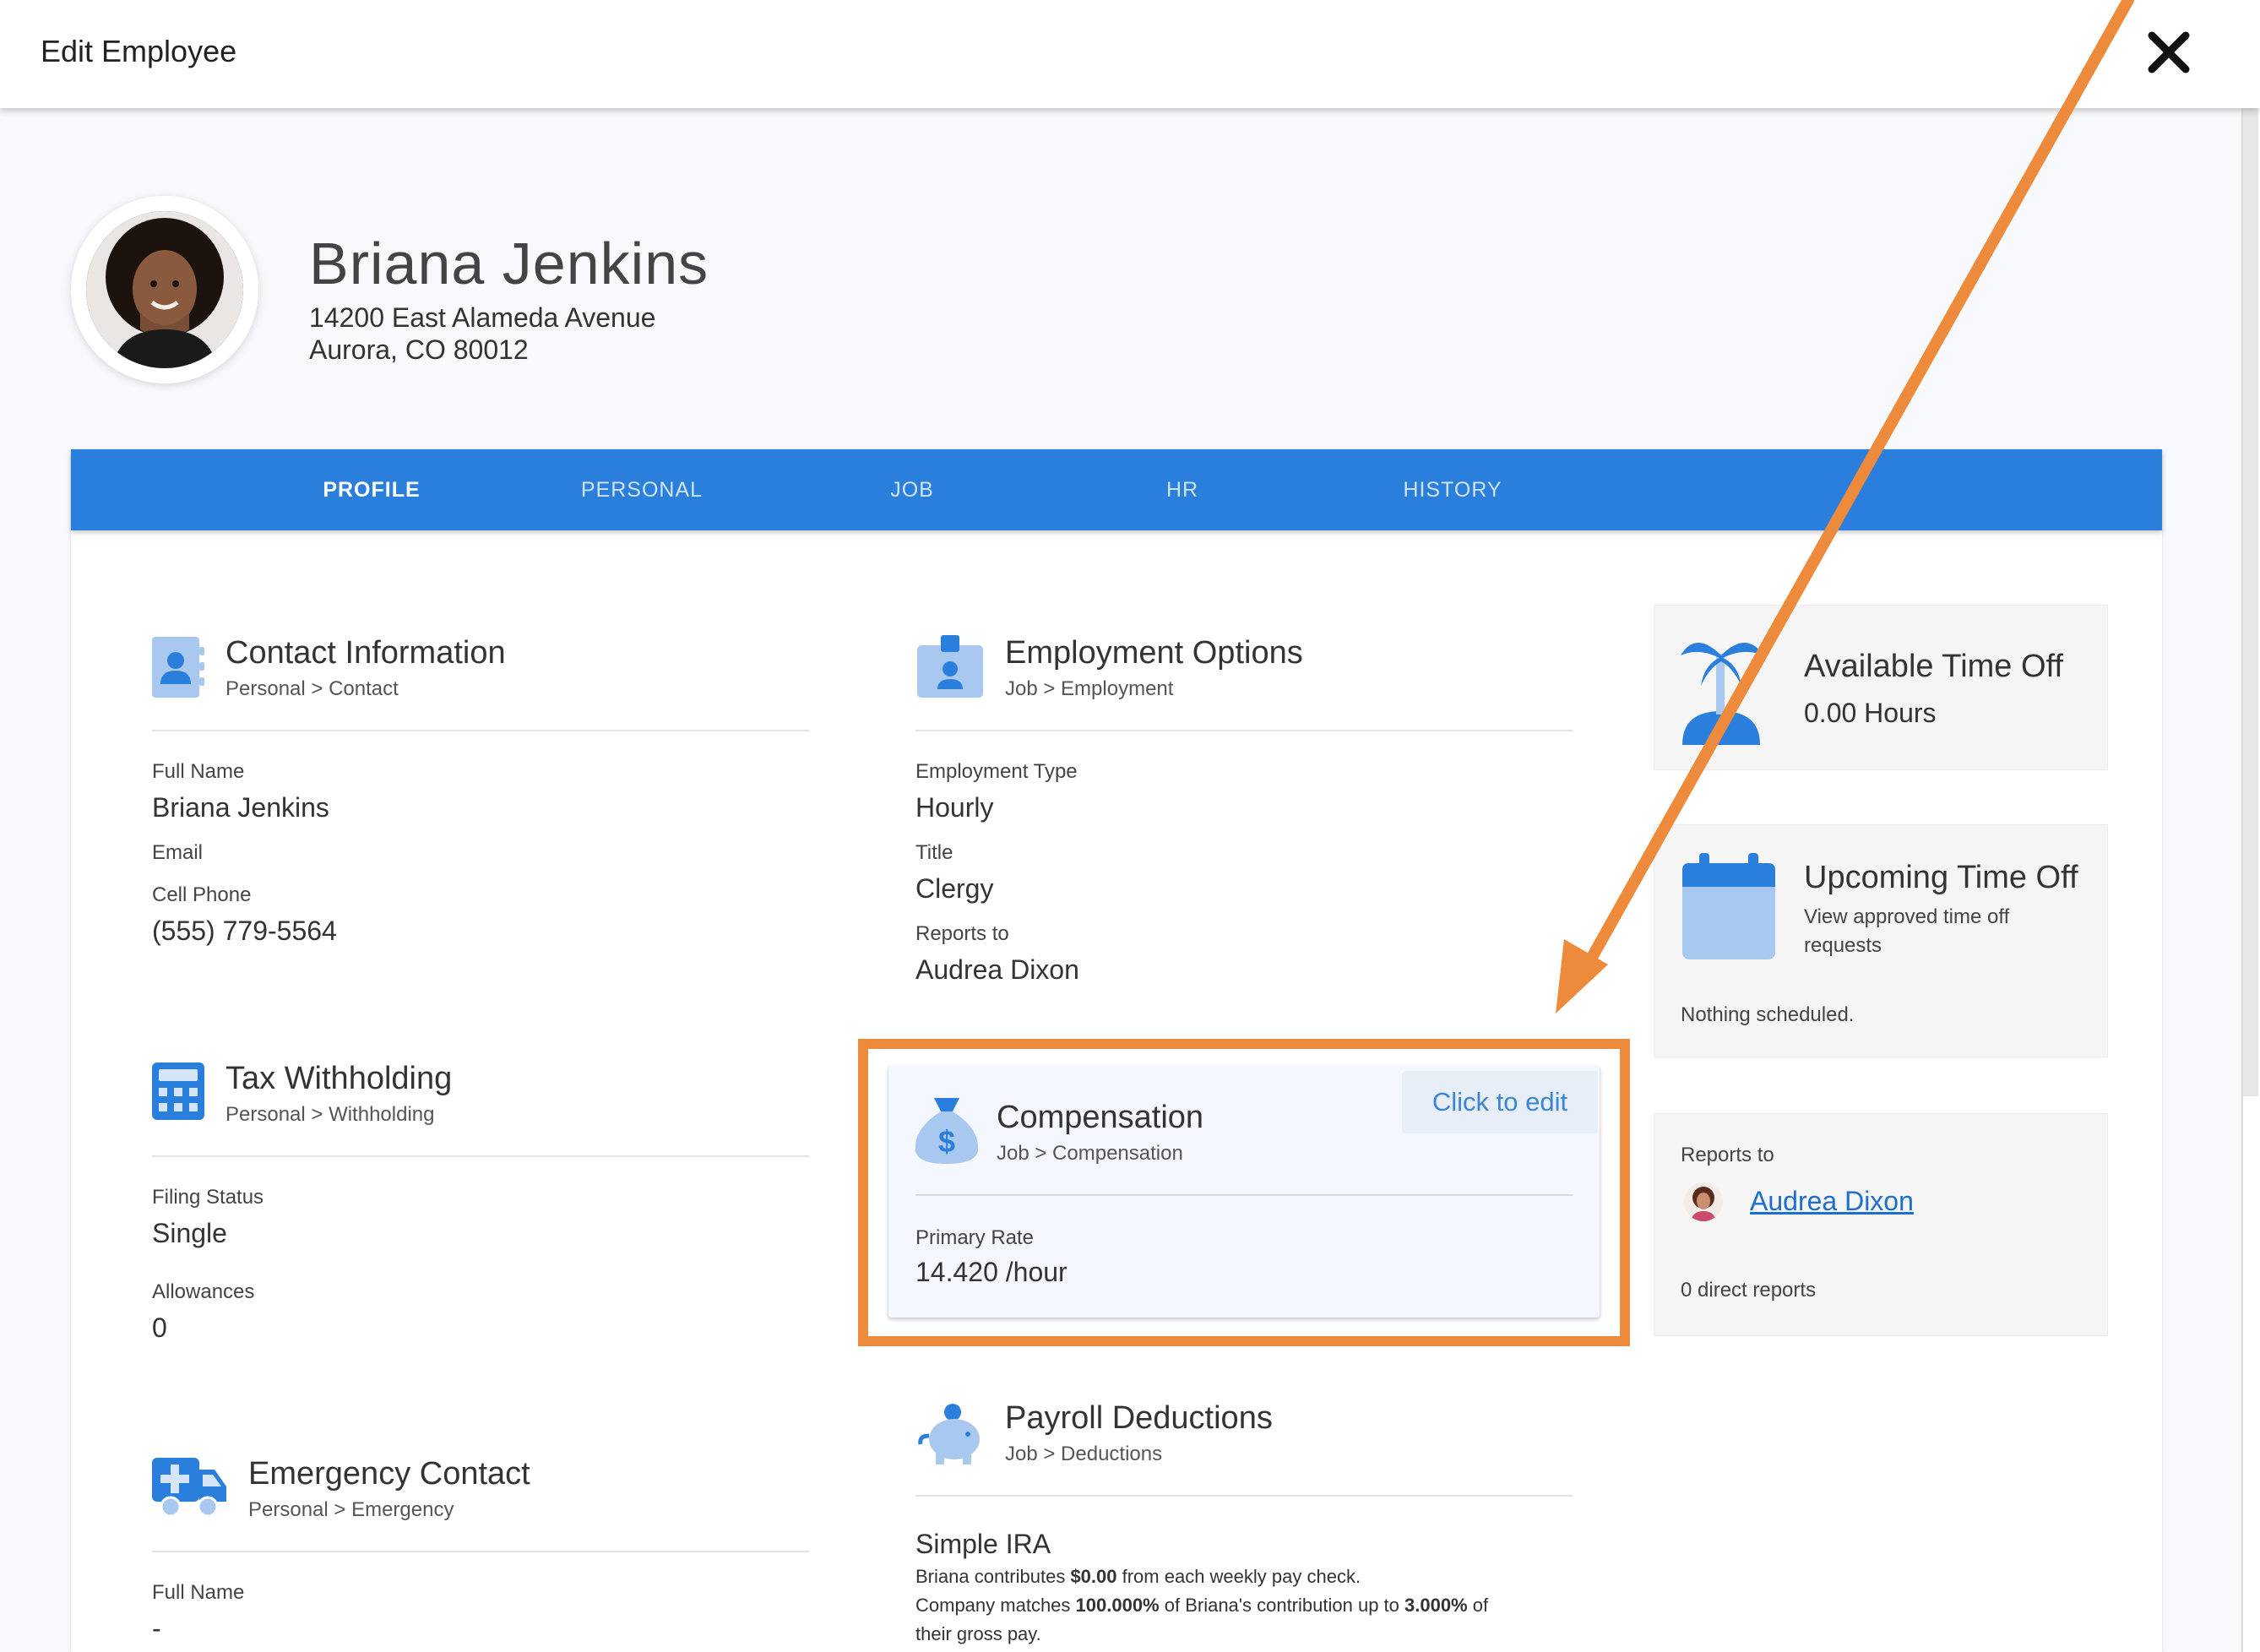 This screenshot has height=1652, width=2260. Describe the element at coordinates (339, 1078) in the screenshot. I see `tax-title: Tax Withholding` at that location.